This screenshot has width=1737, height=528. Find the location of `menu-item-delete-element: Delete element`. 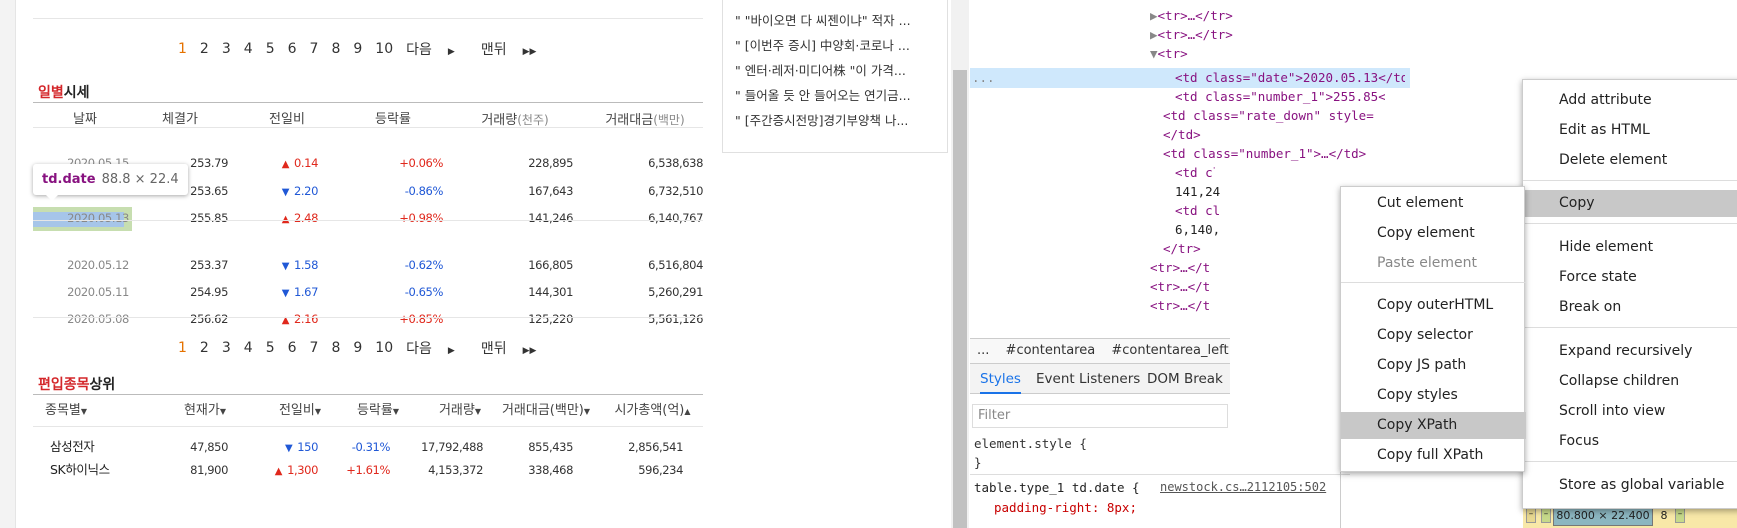

menu-item-delete-element: Delete element is located at coordinates (1630, 160).